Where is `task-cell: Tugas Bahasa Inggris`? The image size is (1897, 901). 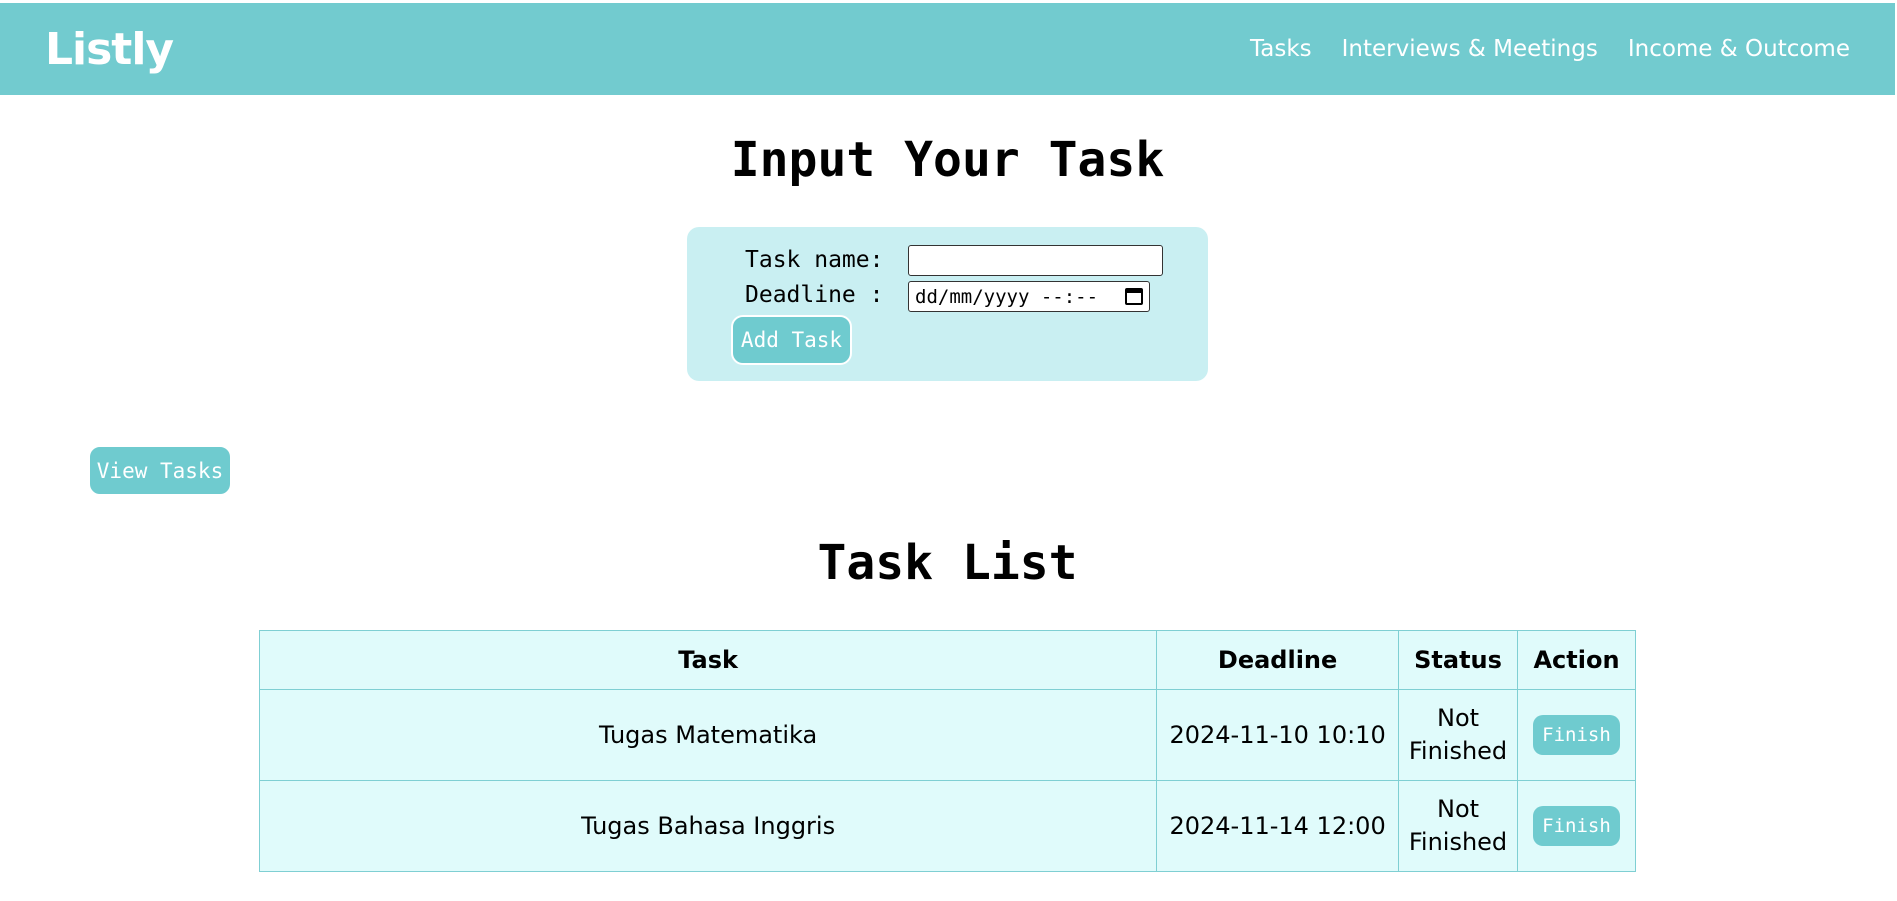 task-cell: Tugas Bahasa Inggris is located at coordinates (708, 826).